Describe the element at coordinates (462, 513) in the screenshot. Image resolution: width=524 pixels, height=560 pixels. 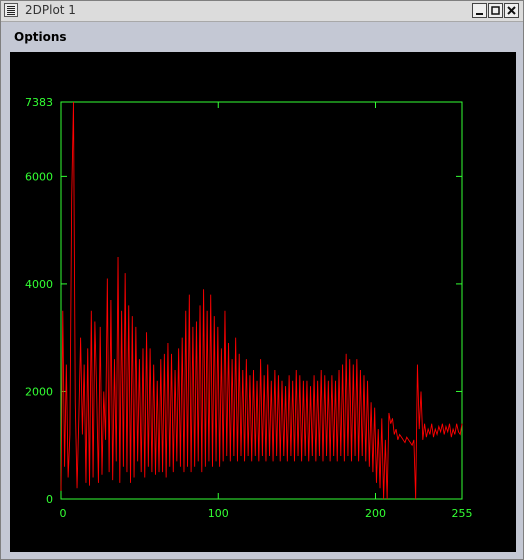
I see `x-tick-label: 255` at that location.